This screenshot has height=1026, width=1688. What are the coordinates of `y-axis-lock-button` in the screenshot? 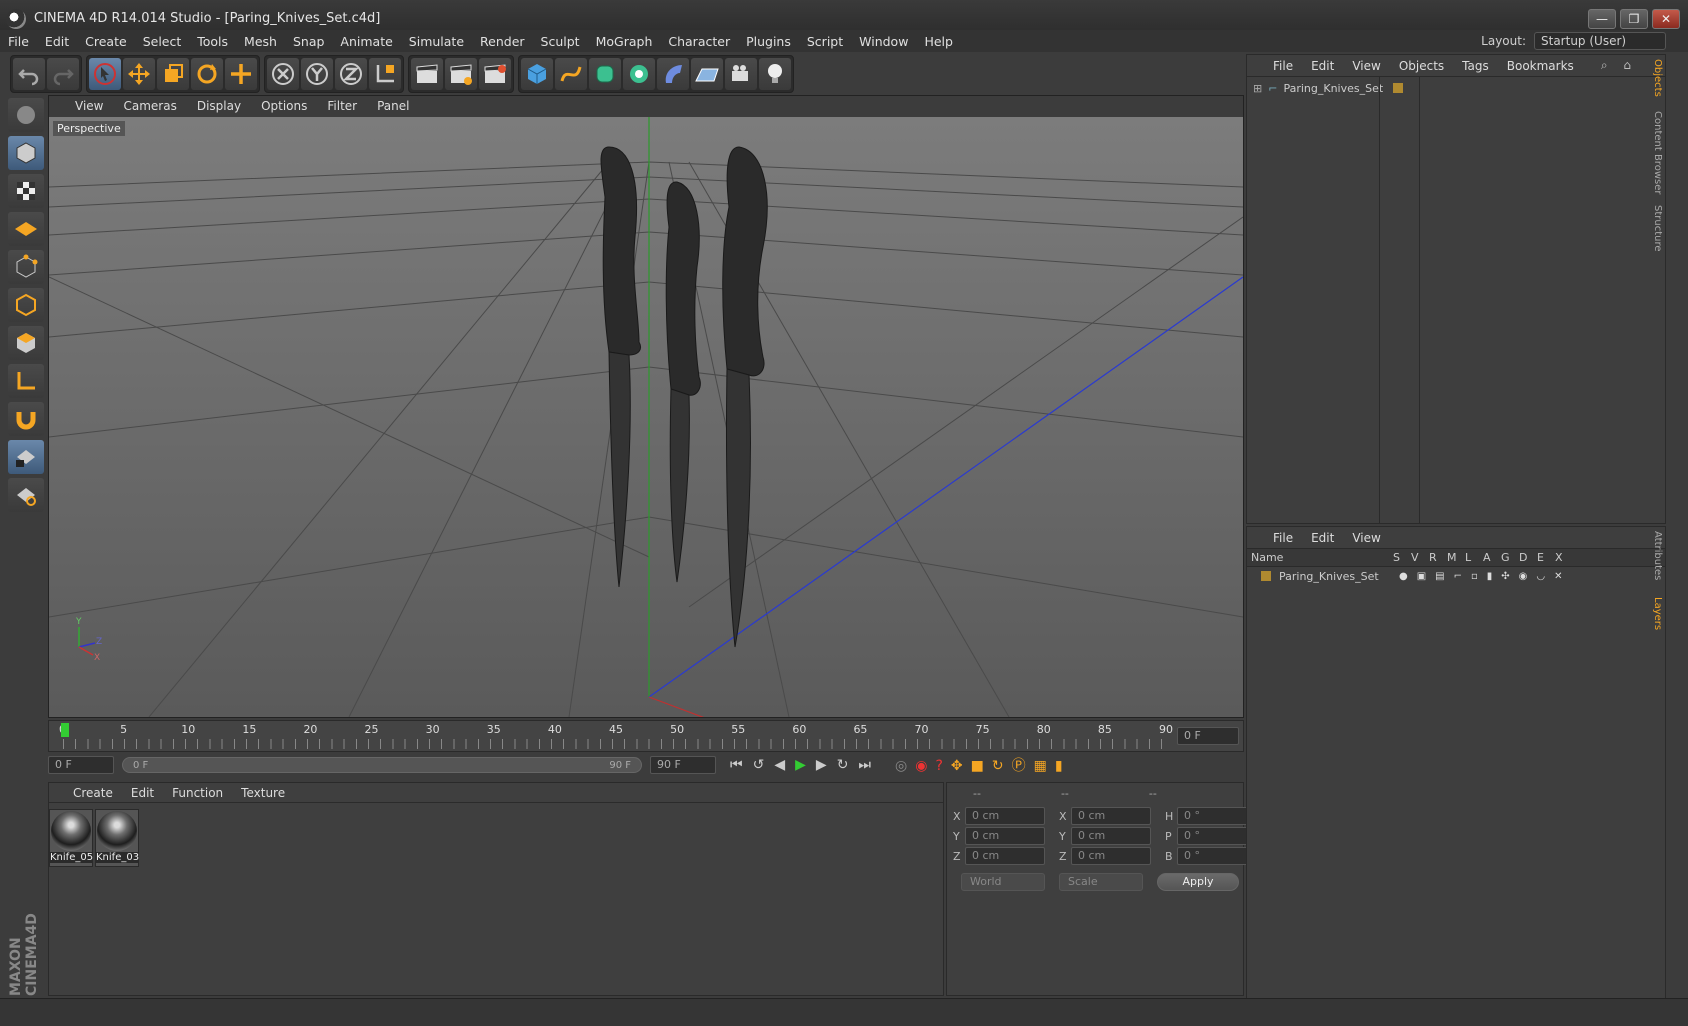 It's located at (317, 74).